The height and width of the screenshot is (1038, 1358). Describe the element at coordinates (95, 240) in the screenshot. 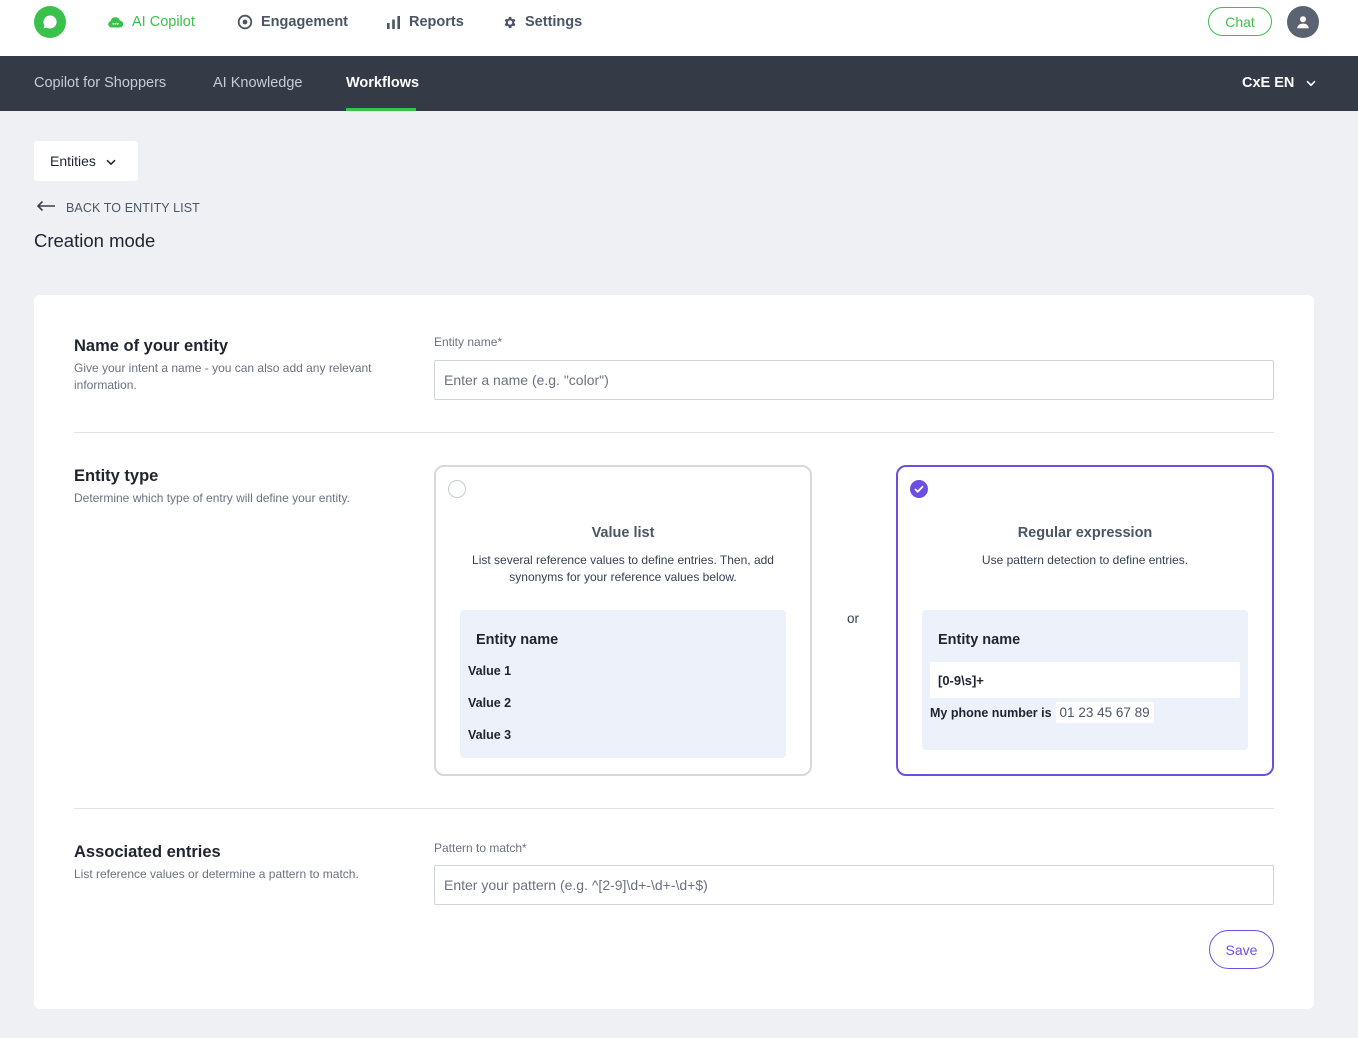

I see `page-title: Creation mode` at that location.